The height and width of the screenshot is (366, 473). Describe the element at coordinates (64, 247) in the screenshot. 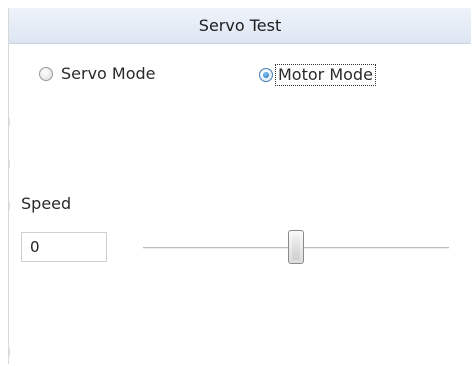

I see `speed-input` at that location.